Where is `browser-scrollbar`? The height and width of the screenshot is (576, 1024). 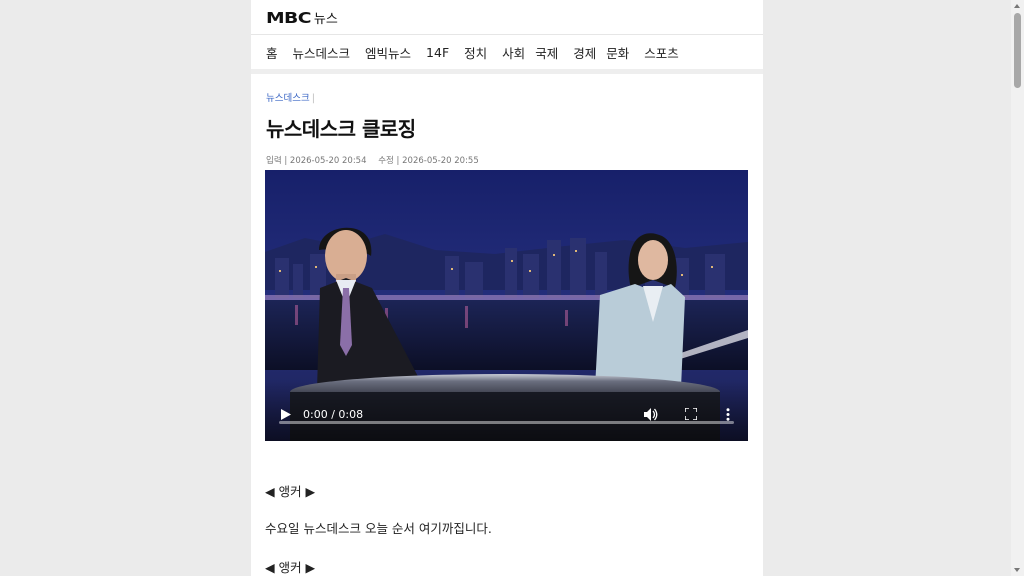 browser-scrollbar is located at coordinates (1017, 288).